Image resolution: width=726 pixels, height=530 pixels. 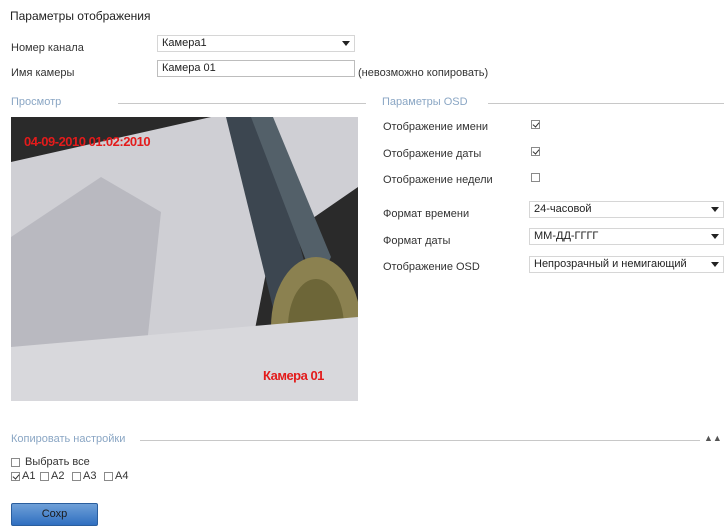 I want to click on show-date-checkbox, so click(x=535, y=151).